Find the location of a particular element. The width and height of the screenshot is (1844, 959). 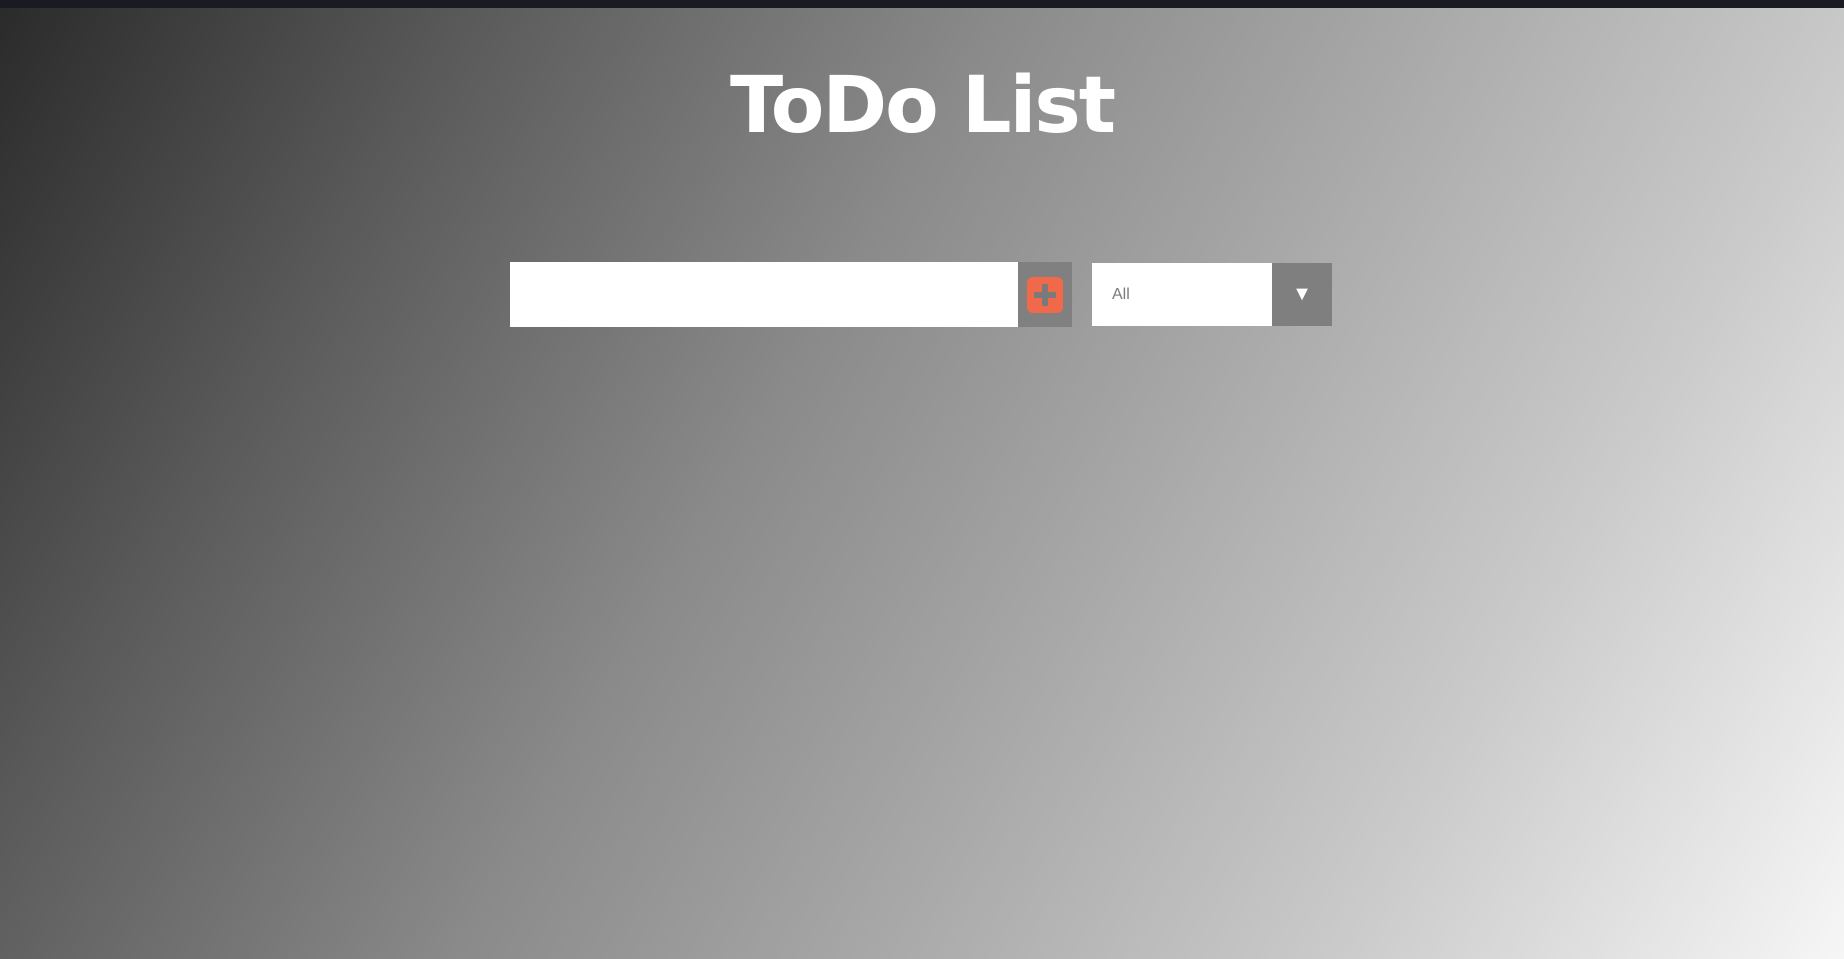

filter-selected-value: All is located at coordinates (1121, 294).